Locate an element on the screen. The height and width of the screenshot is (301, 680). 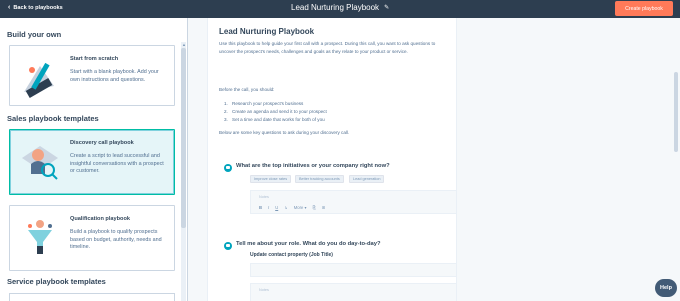
property-label: Update contact property (Job Title) is located at coordinates (291, 255).